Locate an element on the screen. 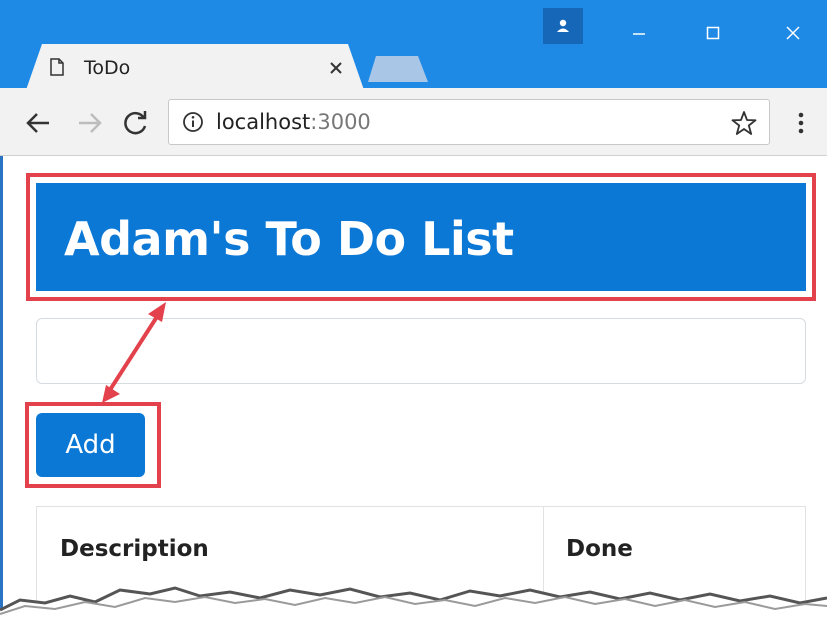 The image size is (827, 619). back-arrow-icon is located at coordinates (38, 123).